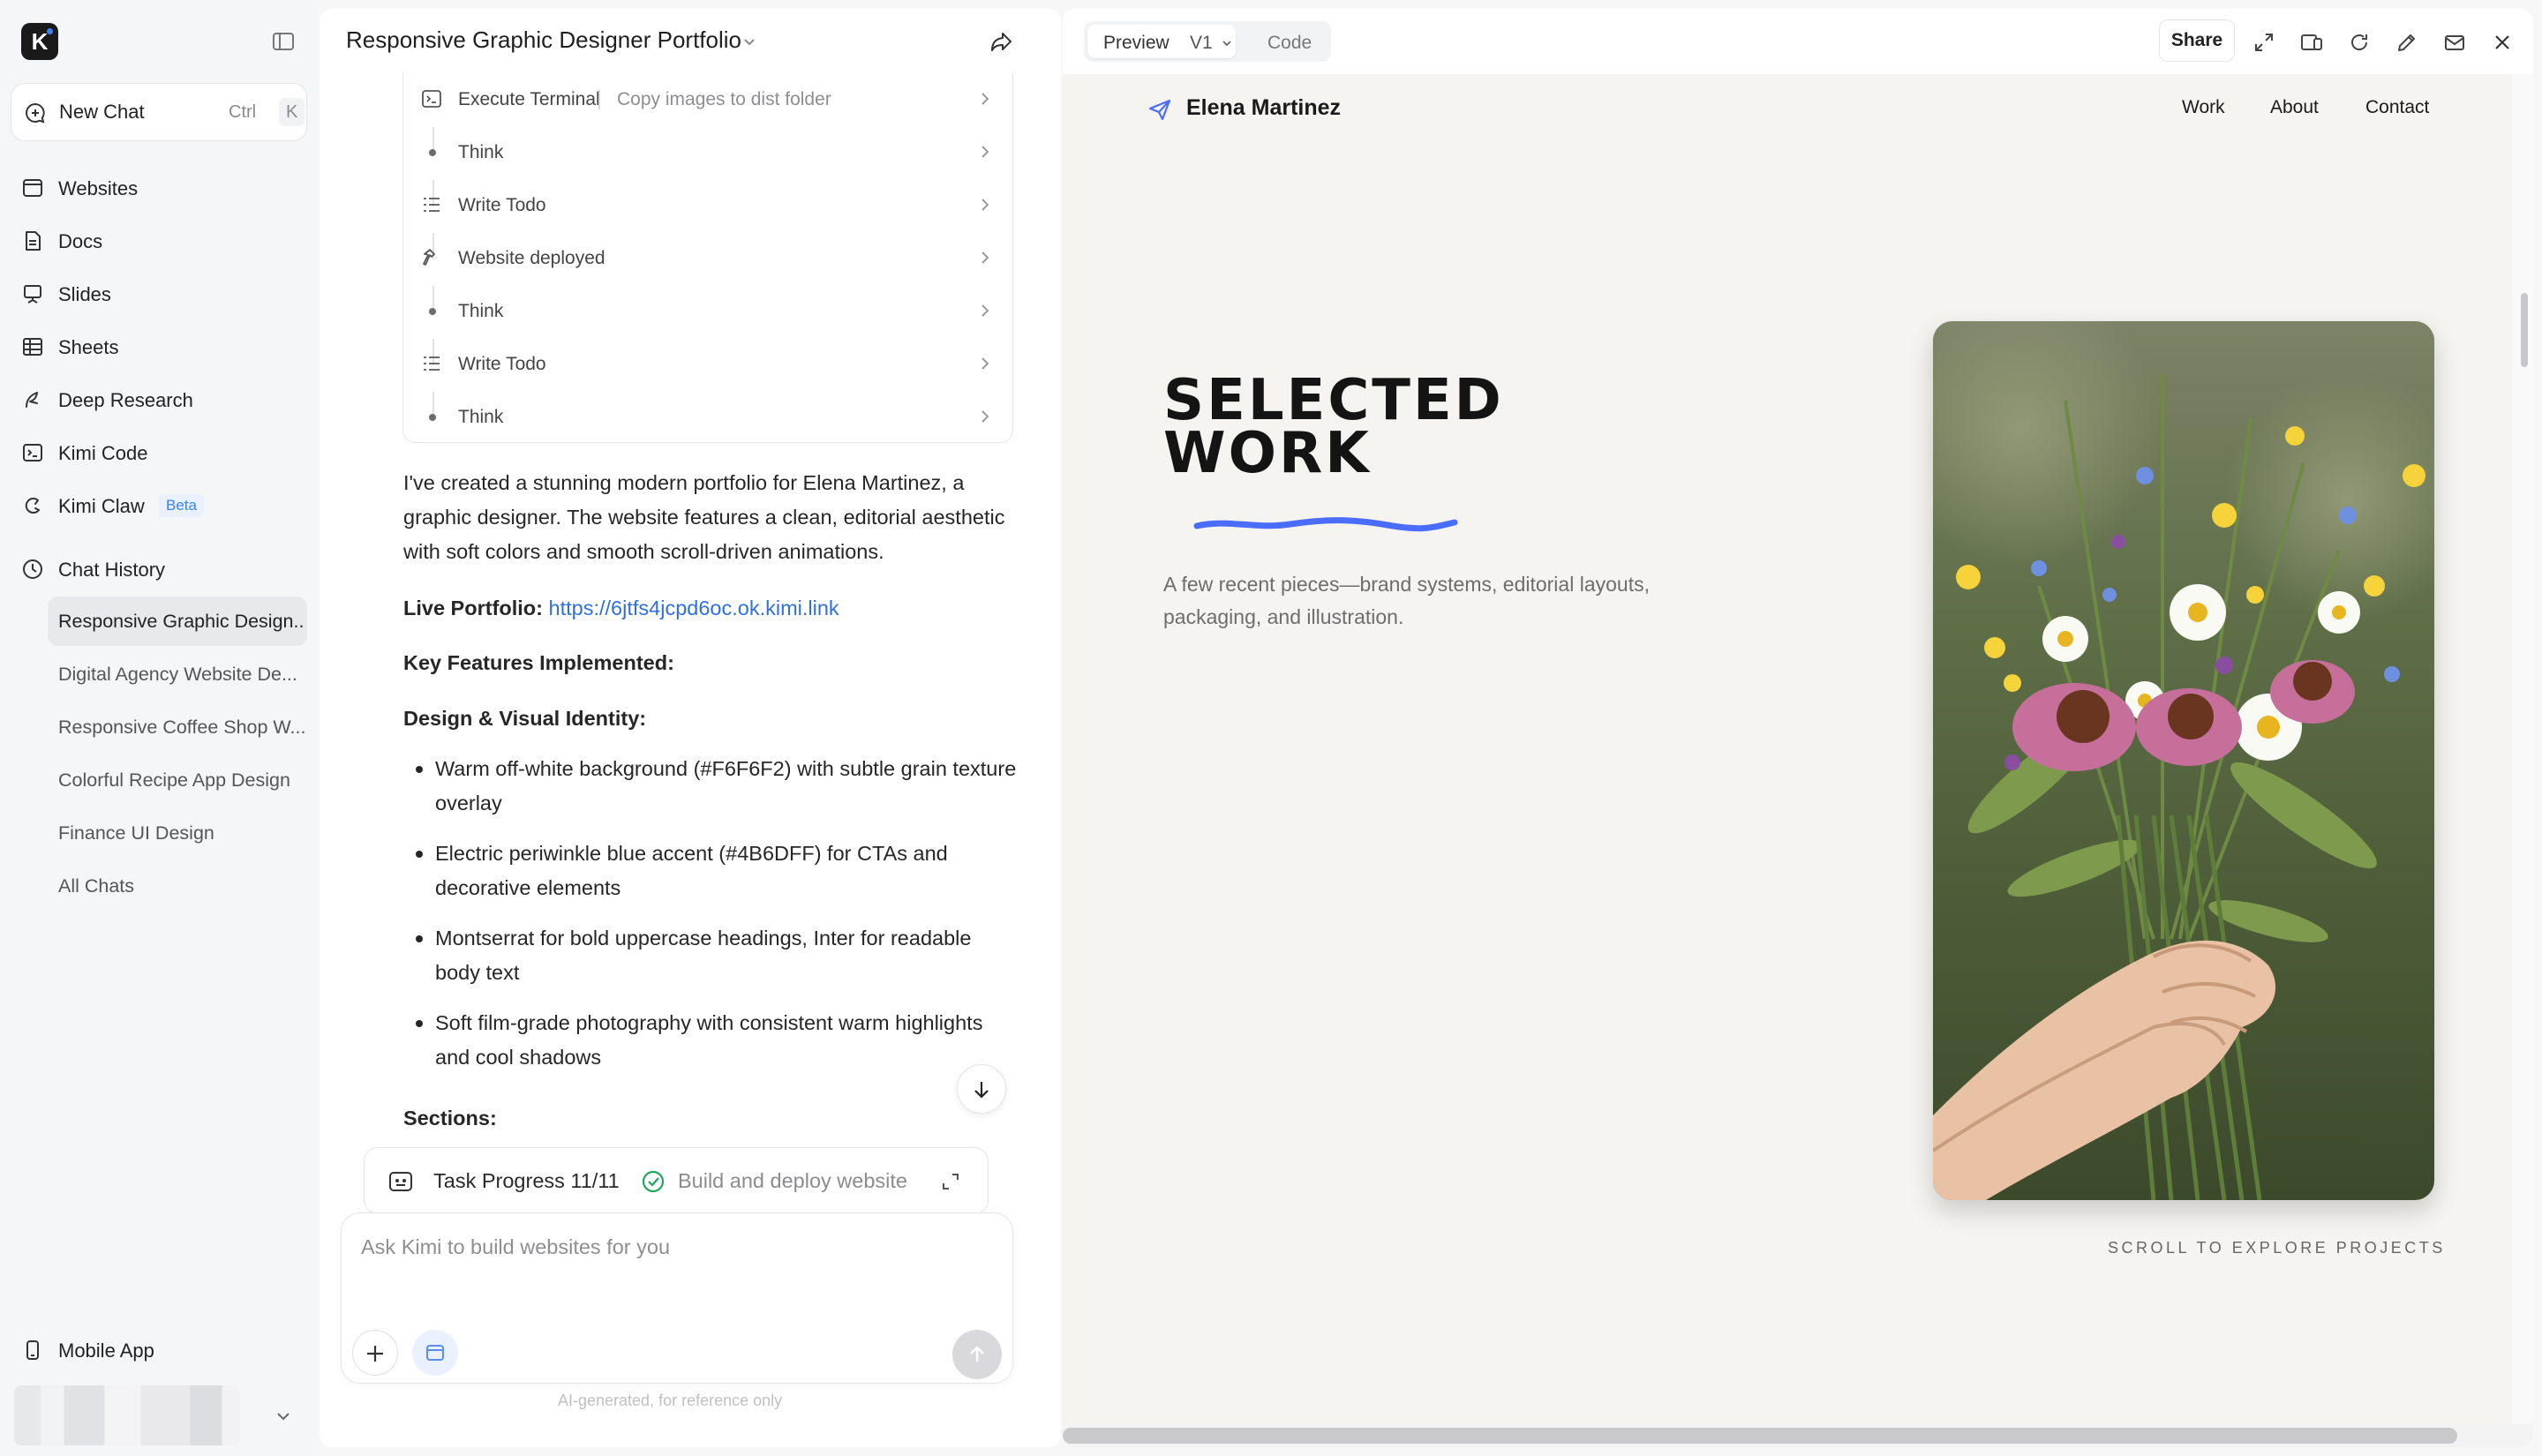 Image resolution: width=2542 pixels, height=1456 pixels. Describe the element at coordinates (174, 780) in the screenshot. I see `history-item-label: Colorful Recipe App Design` at that location.